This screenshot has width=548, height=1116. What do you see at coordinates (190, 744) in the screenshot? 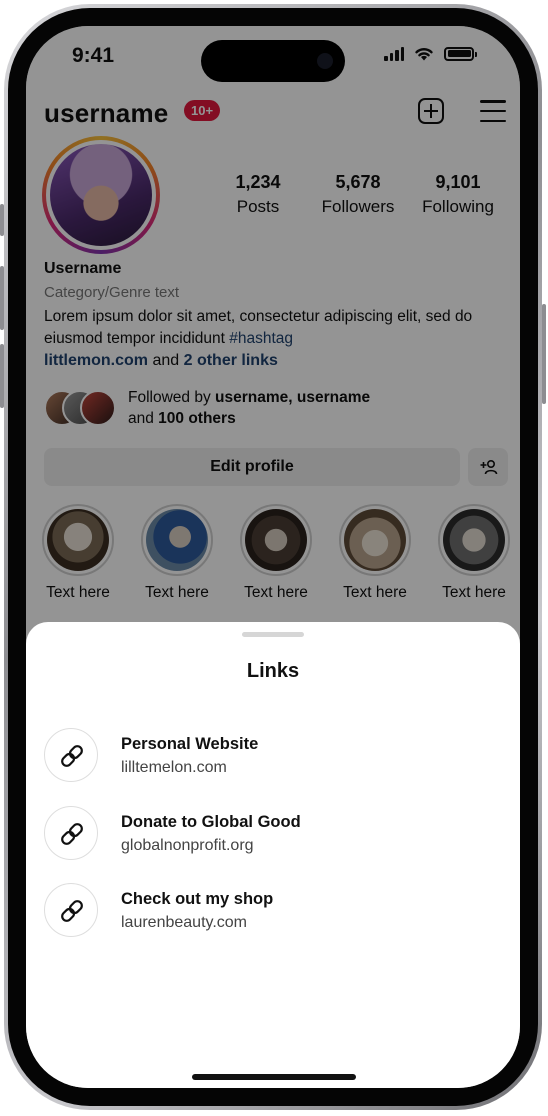
I see `link-title: Personal Website` at bounding box center [190, 744].